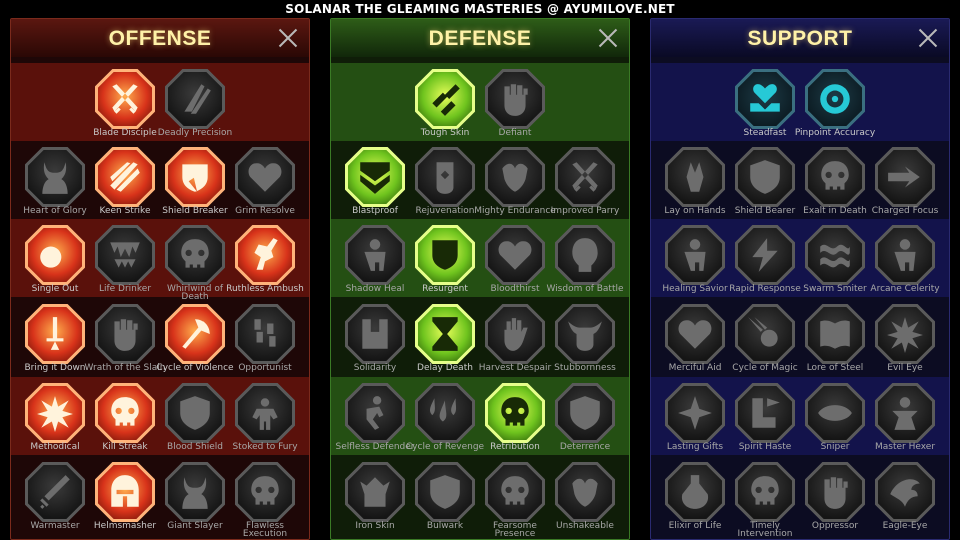  Describe the element at coordinates (195, 178) in the screenshot. I see `broken-shield-icon` at that location.